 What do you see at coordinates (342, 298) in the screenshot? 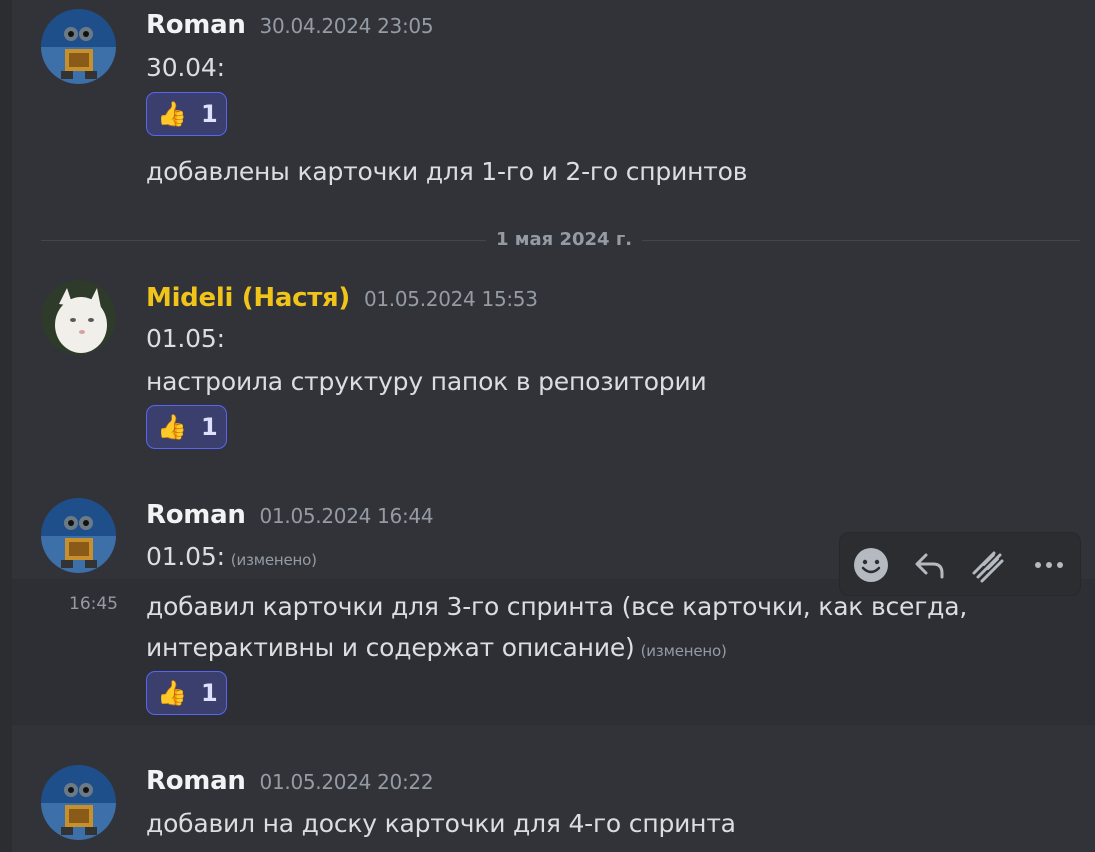
I see `message-author: Mideli (Настя) 01.05.2024 15:53` at bounding box center [342, 298].